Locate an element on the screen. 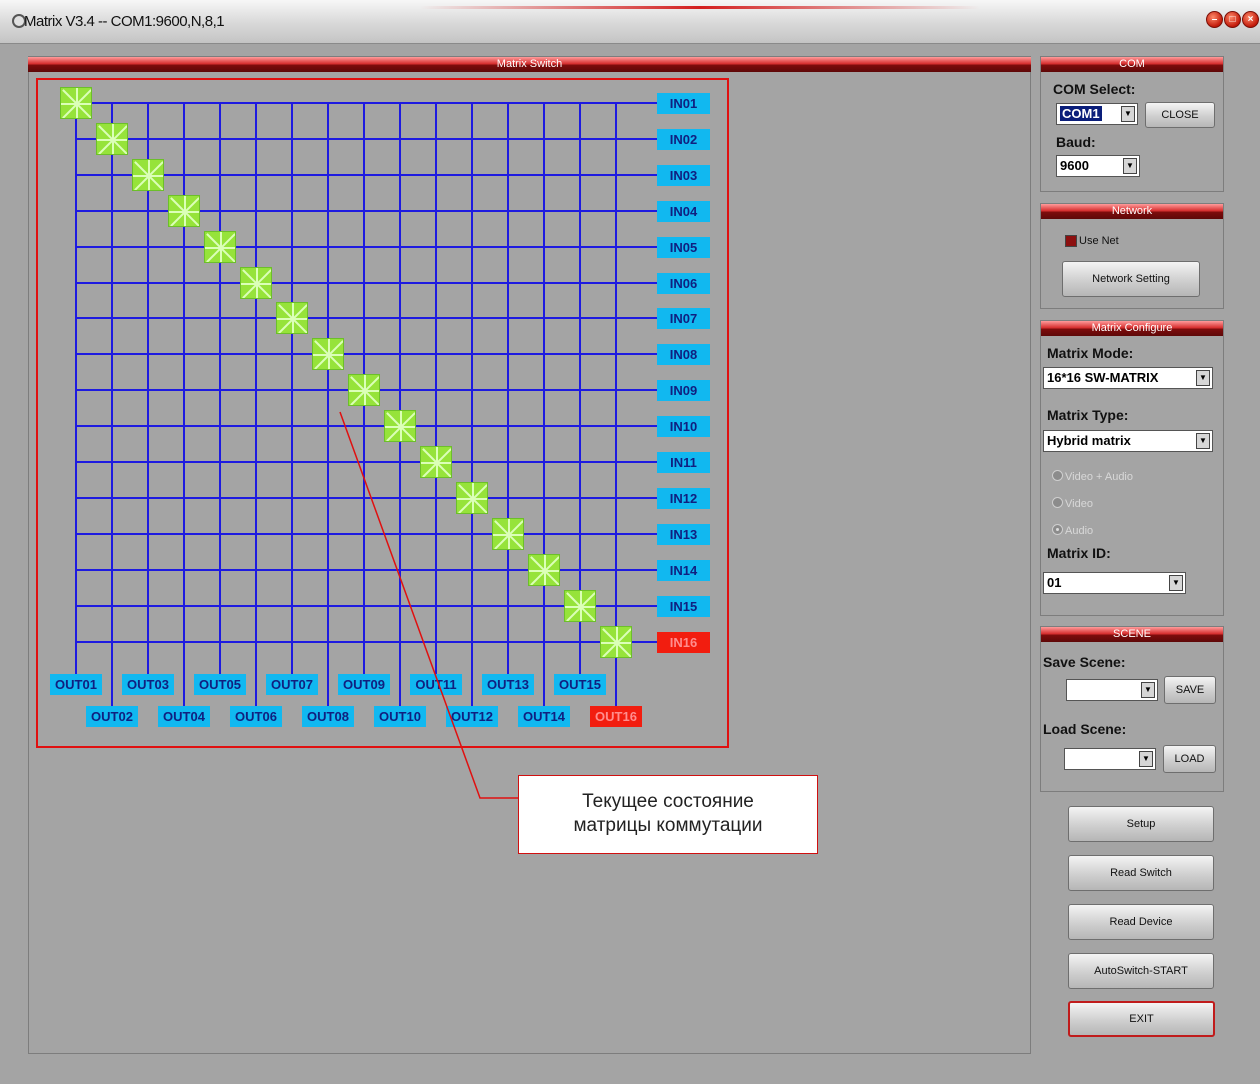 The height and width of the screenshot is (1084, 1260). callout-line-1: Текущее состояние is located at coordinates (668, 801).